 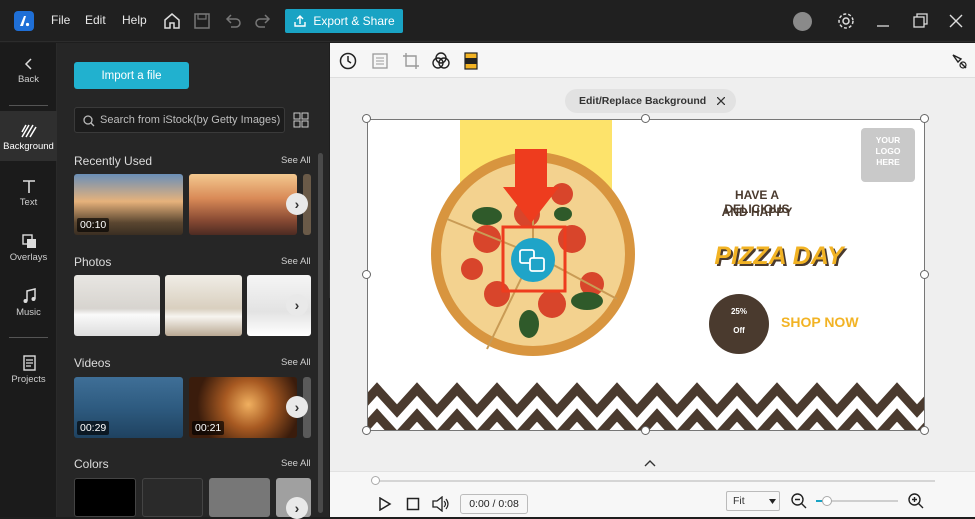 I want to click on nav-text: Text, so click(x=28, y=193).